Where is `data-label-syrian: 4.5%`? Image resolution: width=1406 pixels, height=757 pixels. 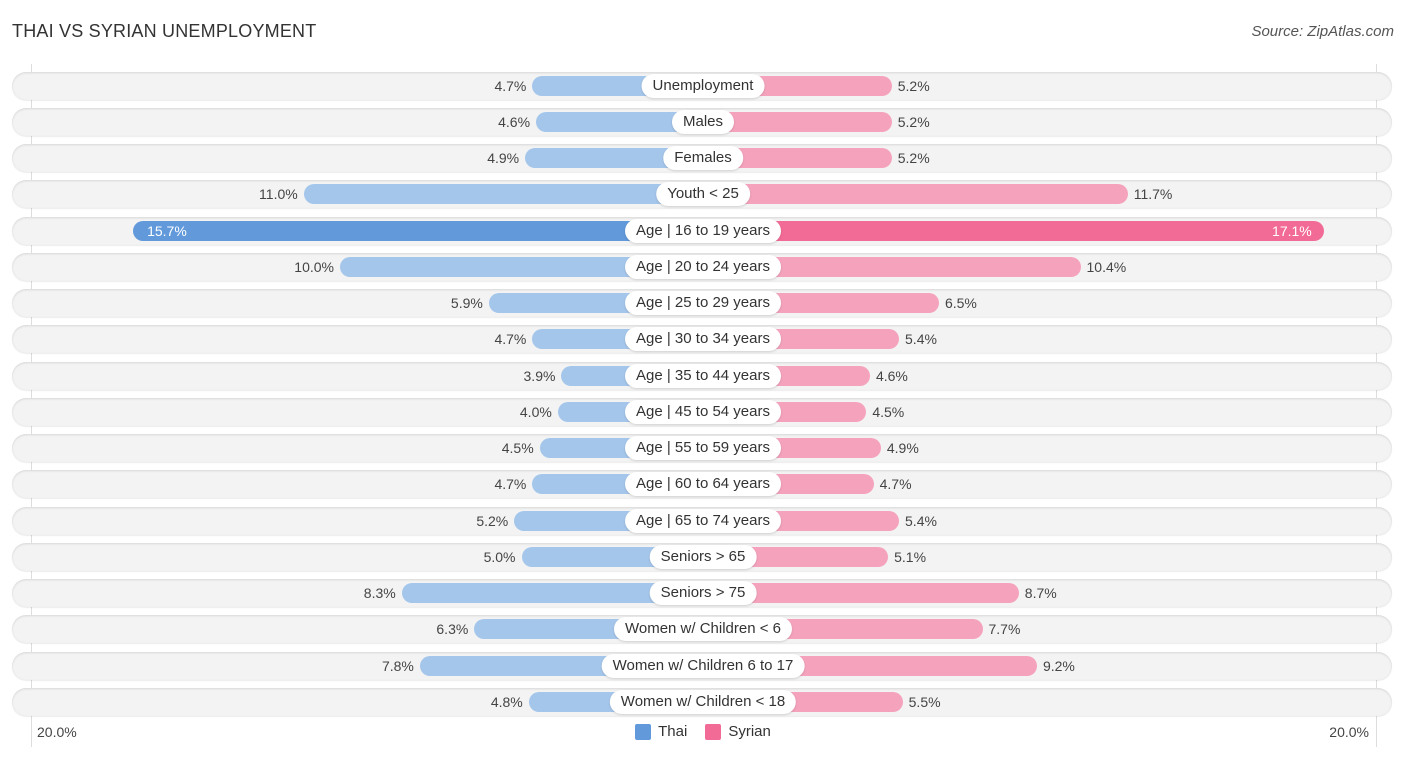 data-label-syrian: 4.5% is located at coordinates (888, 411).